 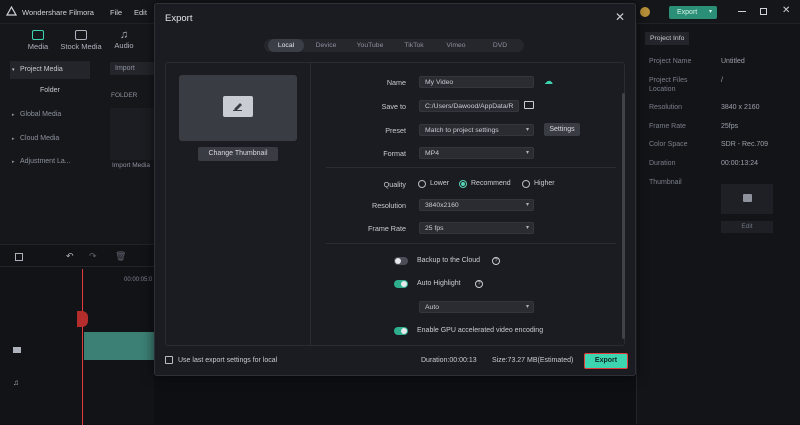 I want to click on app-brand: Wondershare Filmora, so click(x=58, y=12).